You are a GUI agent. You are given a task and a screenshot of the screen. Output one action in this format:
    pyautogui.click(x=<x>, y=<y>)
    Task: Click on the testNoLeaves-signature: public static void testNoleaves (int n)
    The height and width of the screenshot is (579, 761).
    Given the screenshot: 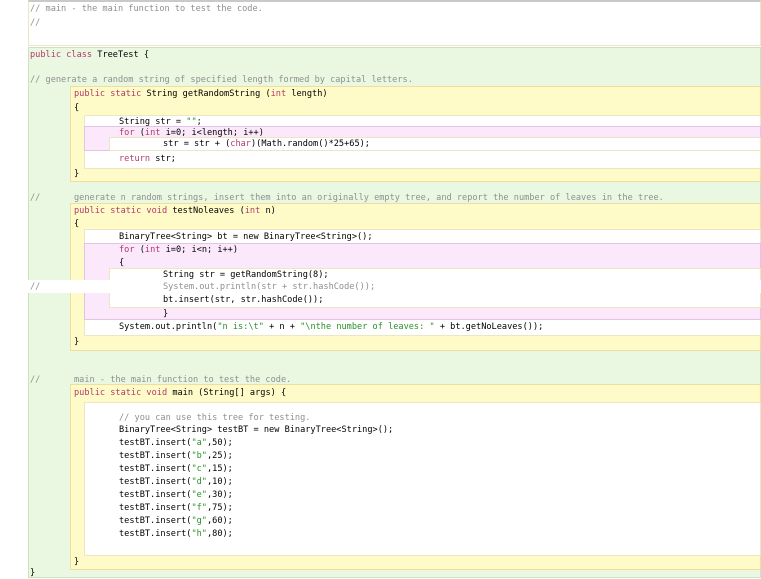 What is the action you would take?
    pyautogui.click(x=175, y=211)
    